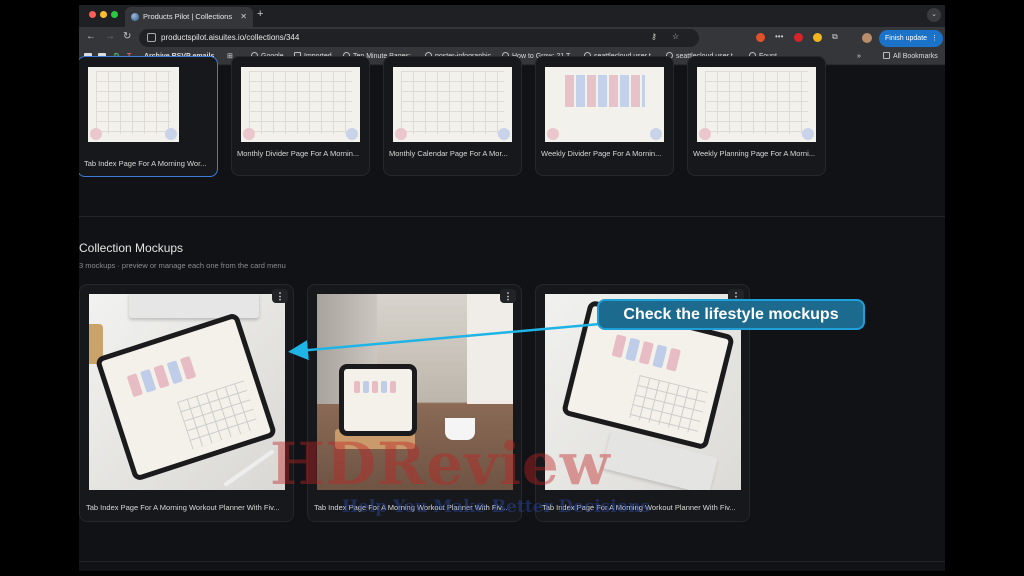 The height and width of the screenshot is (576, 1024). I want to click on watermark-tagline: Help You Make Better Decisions, so click(496, 507).